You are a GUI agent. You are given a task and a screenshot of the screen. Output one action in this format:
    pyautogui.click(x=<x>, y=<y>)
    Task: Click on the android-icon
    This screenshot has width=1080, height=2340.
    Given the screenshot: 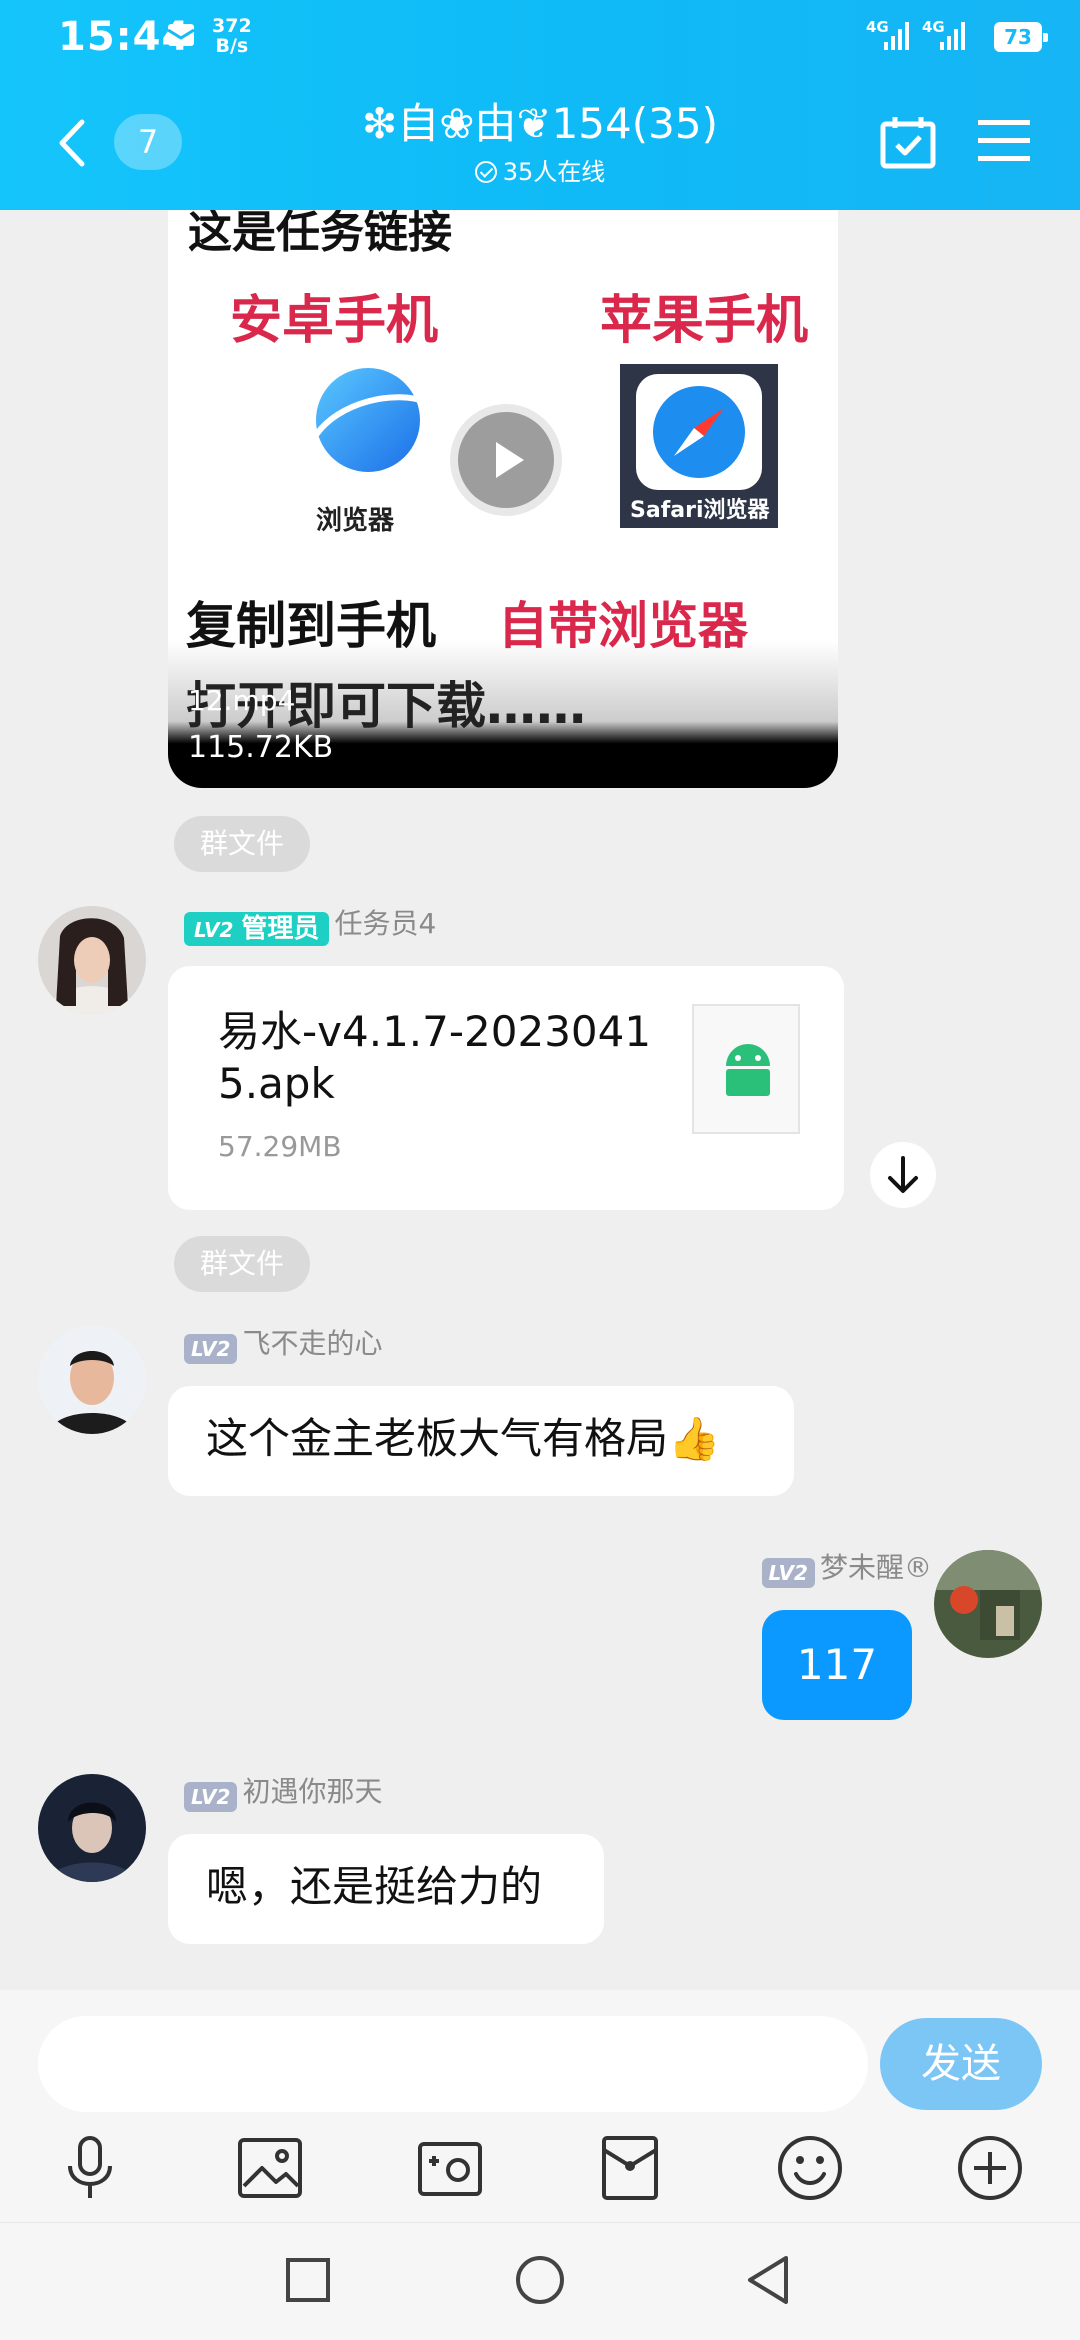 What is the action you would take?
    pyautogui.click(x=748, y=1070)
    